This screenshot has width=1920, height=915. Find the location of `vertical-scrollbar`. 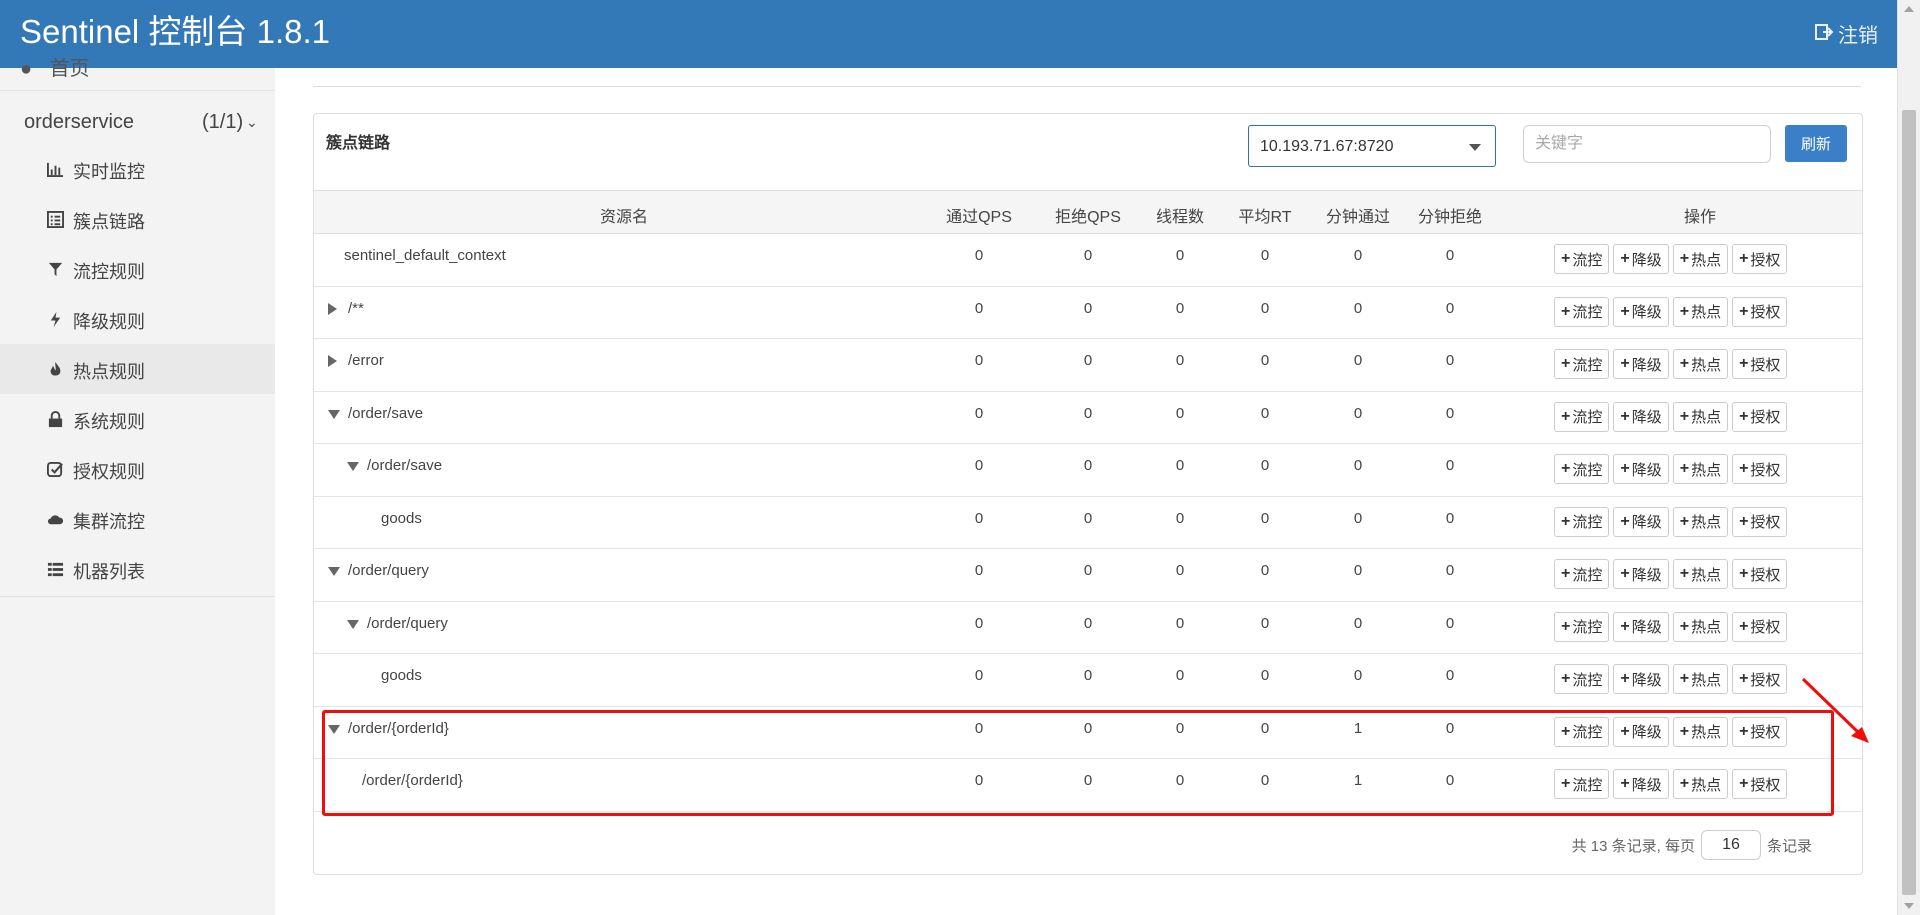

vertical-scrollbar is located at coordinates (1908, 457).